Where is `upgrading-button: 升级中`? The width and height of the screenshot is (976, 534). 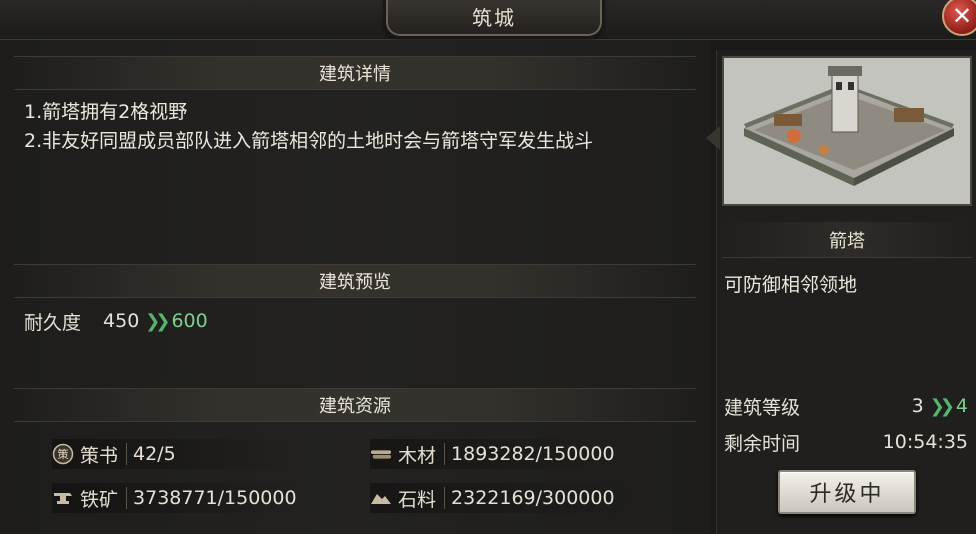 upgrading-button: 升级中 is located at coordinates (847, 492).